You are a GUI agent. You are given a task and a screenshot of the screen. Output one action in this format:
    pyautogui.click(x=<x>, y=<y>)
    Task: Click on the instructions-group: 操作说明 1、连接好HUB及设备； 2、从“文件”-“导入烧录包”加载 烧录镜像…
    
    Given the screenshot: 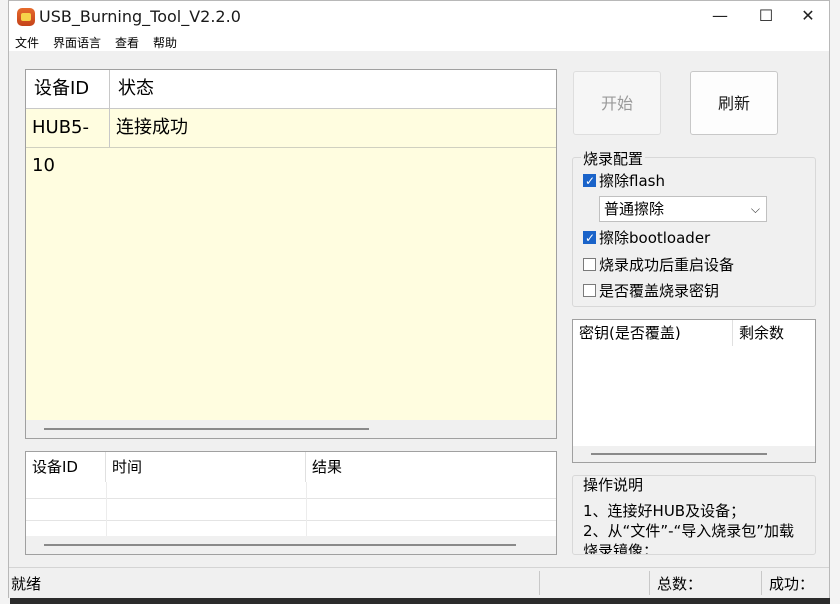 What is the action you would take?
    pyautogui.click(x=694, y=515)
    